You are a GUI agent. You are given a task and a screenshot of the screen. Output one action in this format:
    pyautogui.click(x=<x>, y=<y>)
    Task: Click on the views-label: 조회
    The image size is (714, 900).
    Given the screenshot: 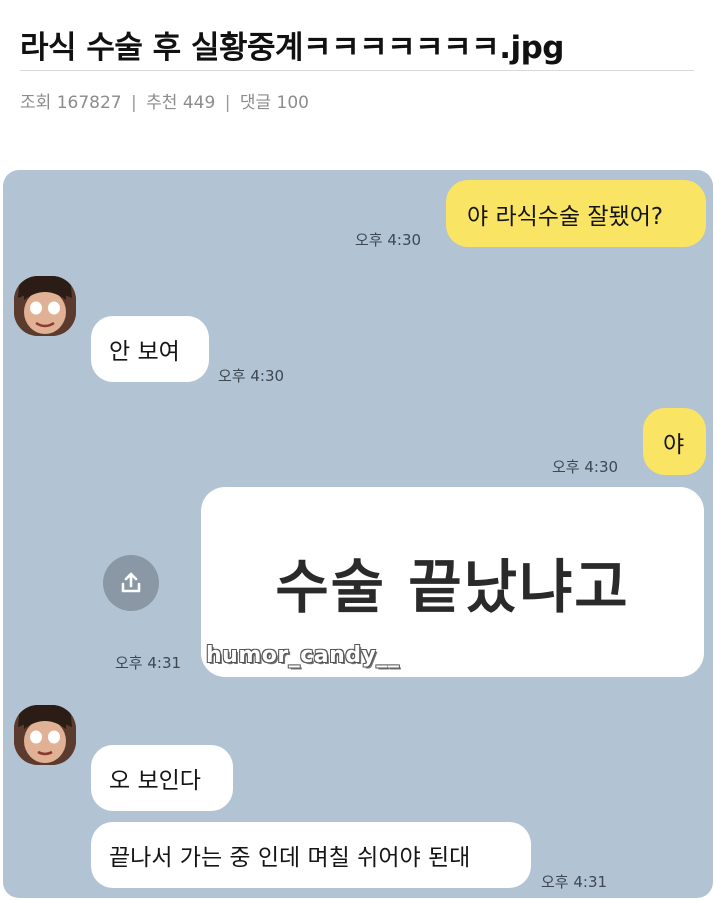 What is the action you would take?
    pyautogui.click(x=36, y=103)
    